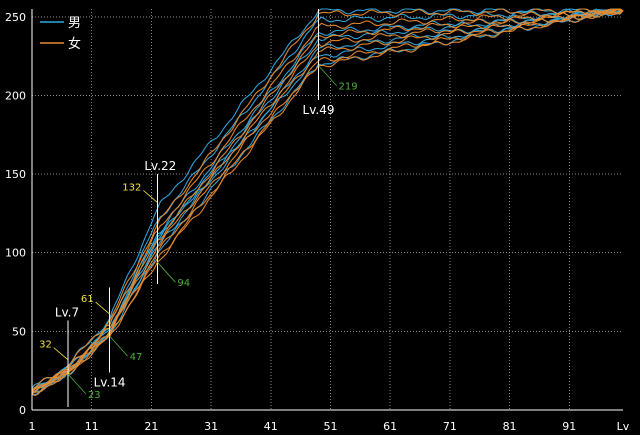 This screenshot has width=640, height=435. Describe the element at coordinates (450, 426) in the screenshot. I see `x-tick-label: 71` at that location.